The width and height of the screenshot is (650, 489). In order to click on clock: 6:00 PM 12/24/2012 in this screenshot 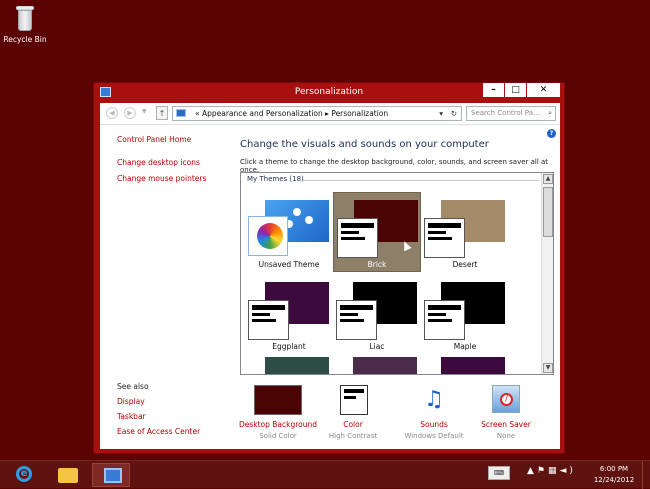, I will do `click(614, 475)`.